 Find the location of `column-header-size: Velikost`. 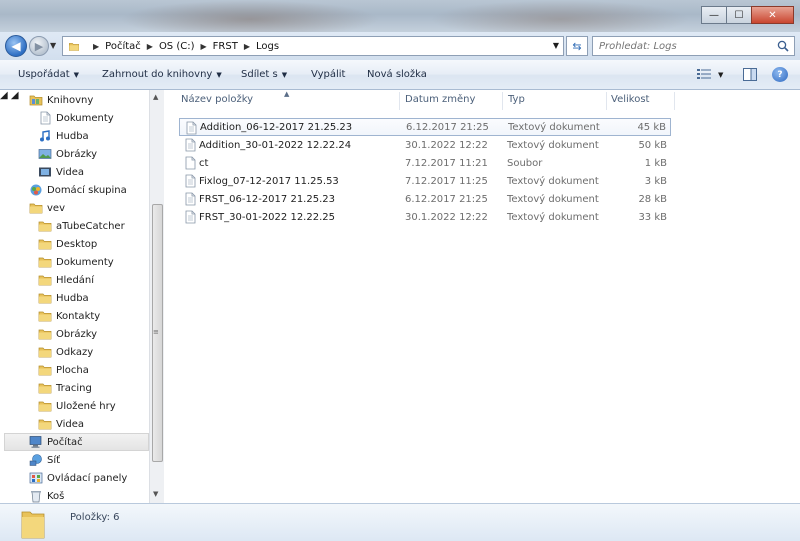

column-header-size: Velikost is located at coordinates (630, 99).